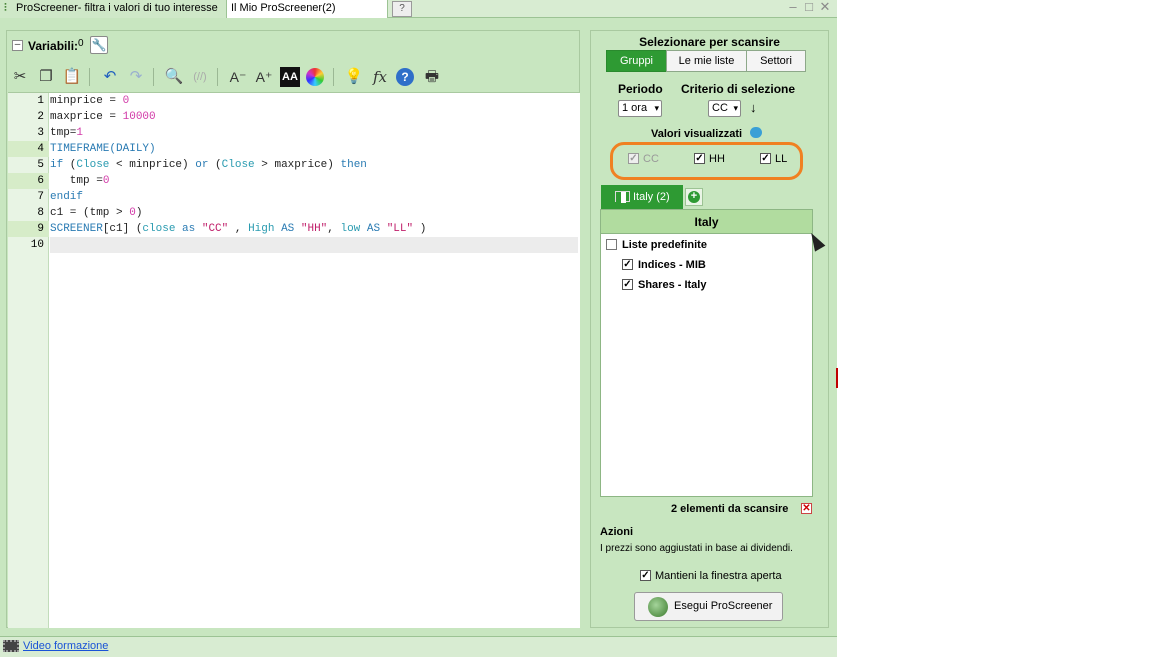 This screenshot has width=1152, height=657. I want to click on code-token: (, so click(70, 165).